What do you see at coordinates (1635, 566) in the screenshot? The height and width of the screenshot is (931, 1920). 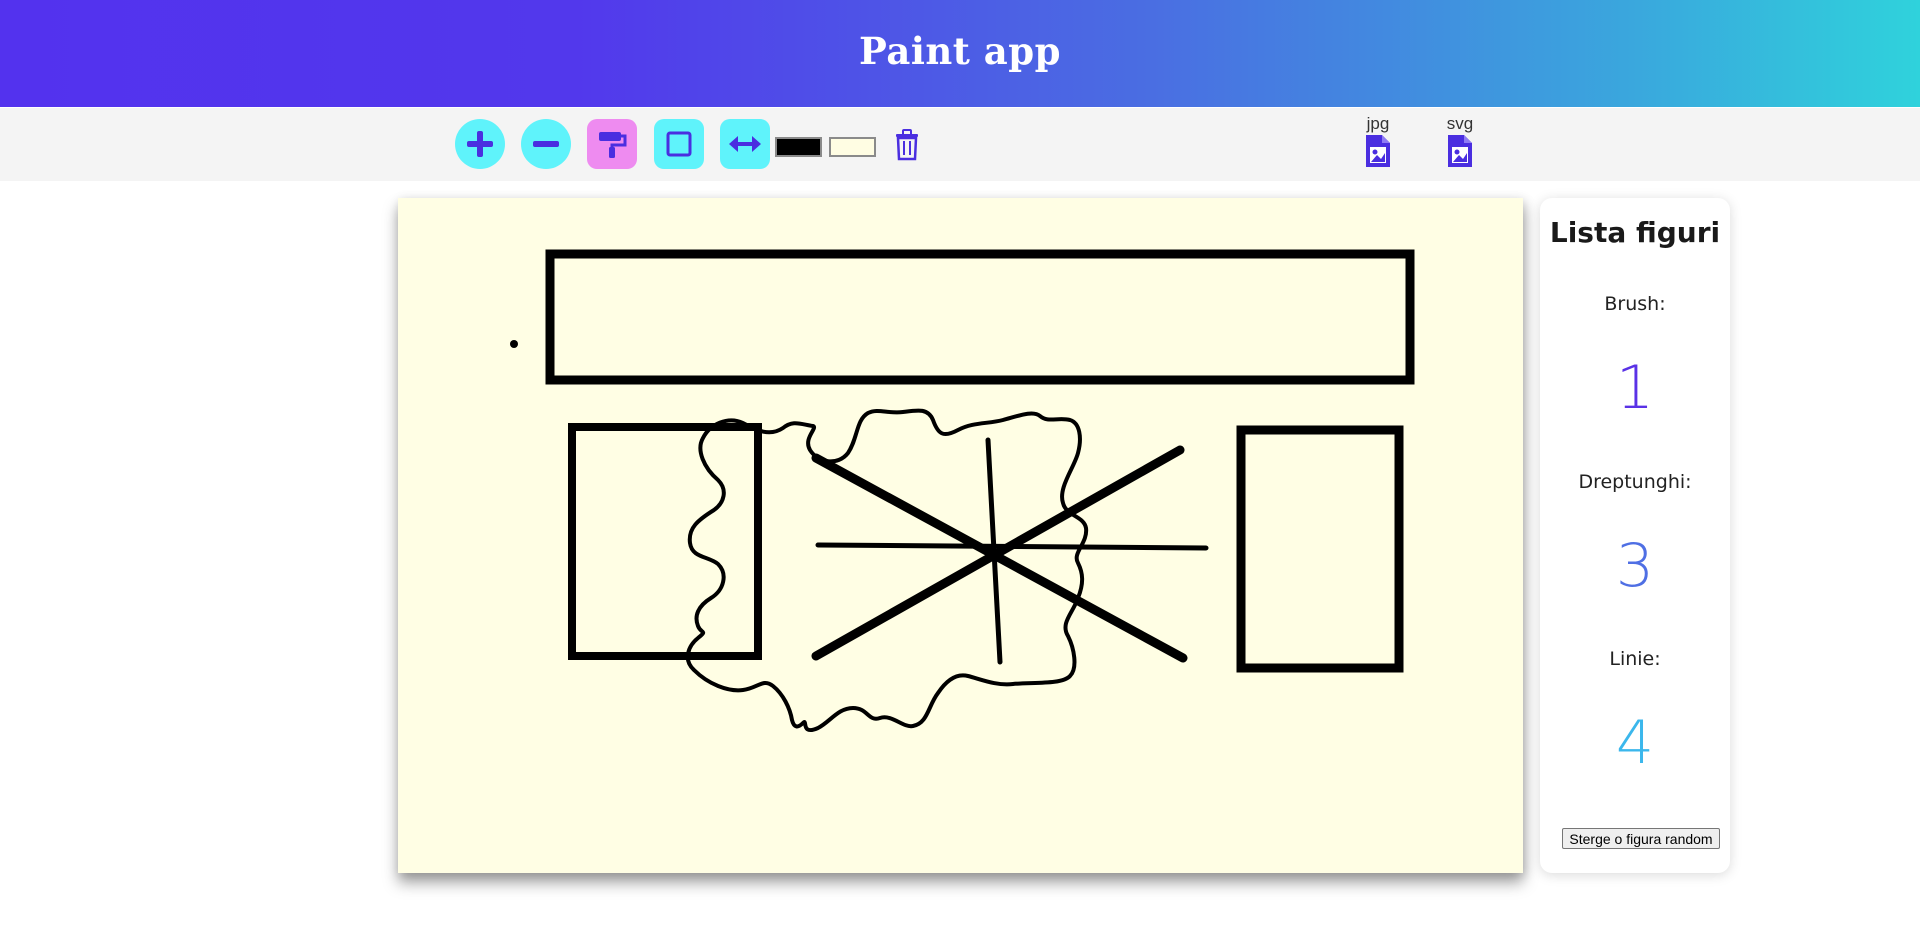 I see `rectangle-count: 3` at bounding box center [1635, 566].